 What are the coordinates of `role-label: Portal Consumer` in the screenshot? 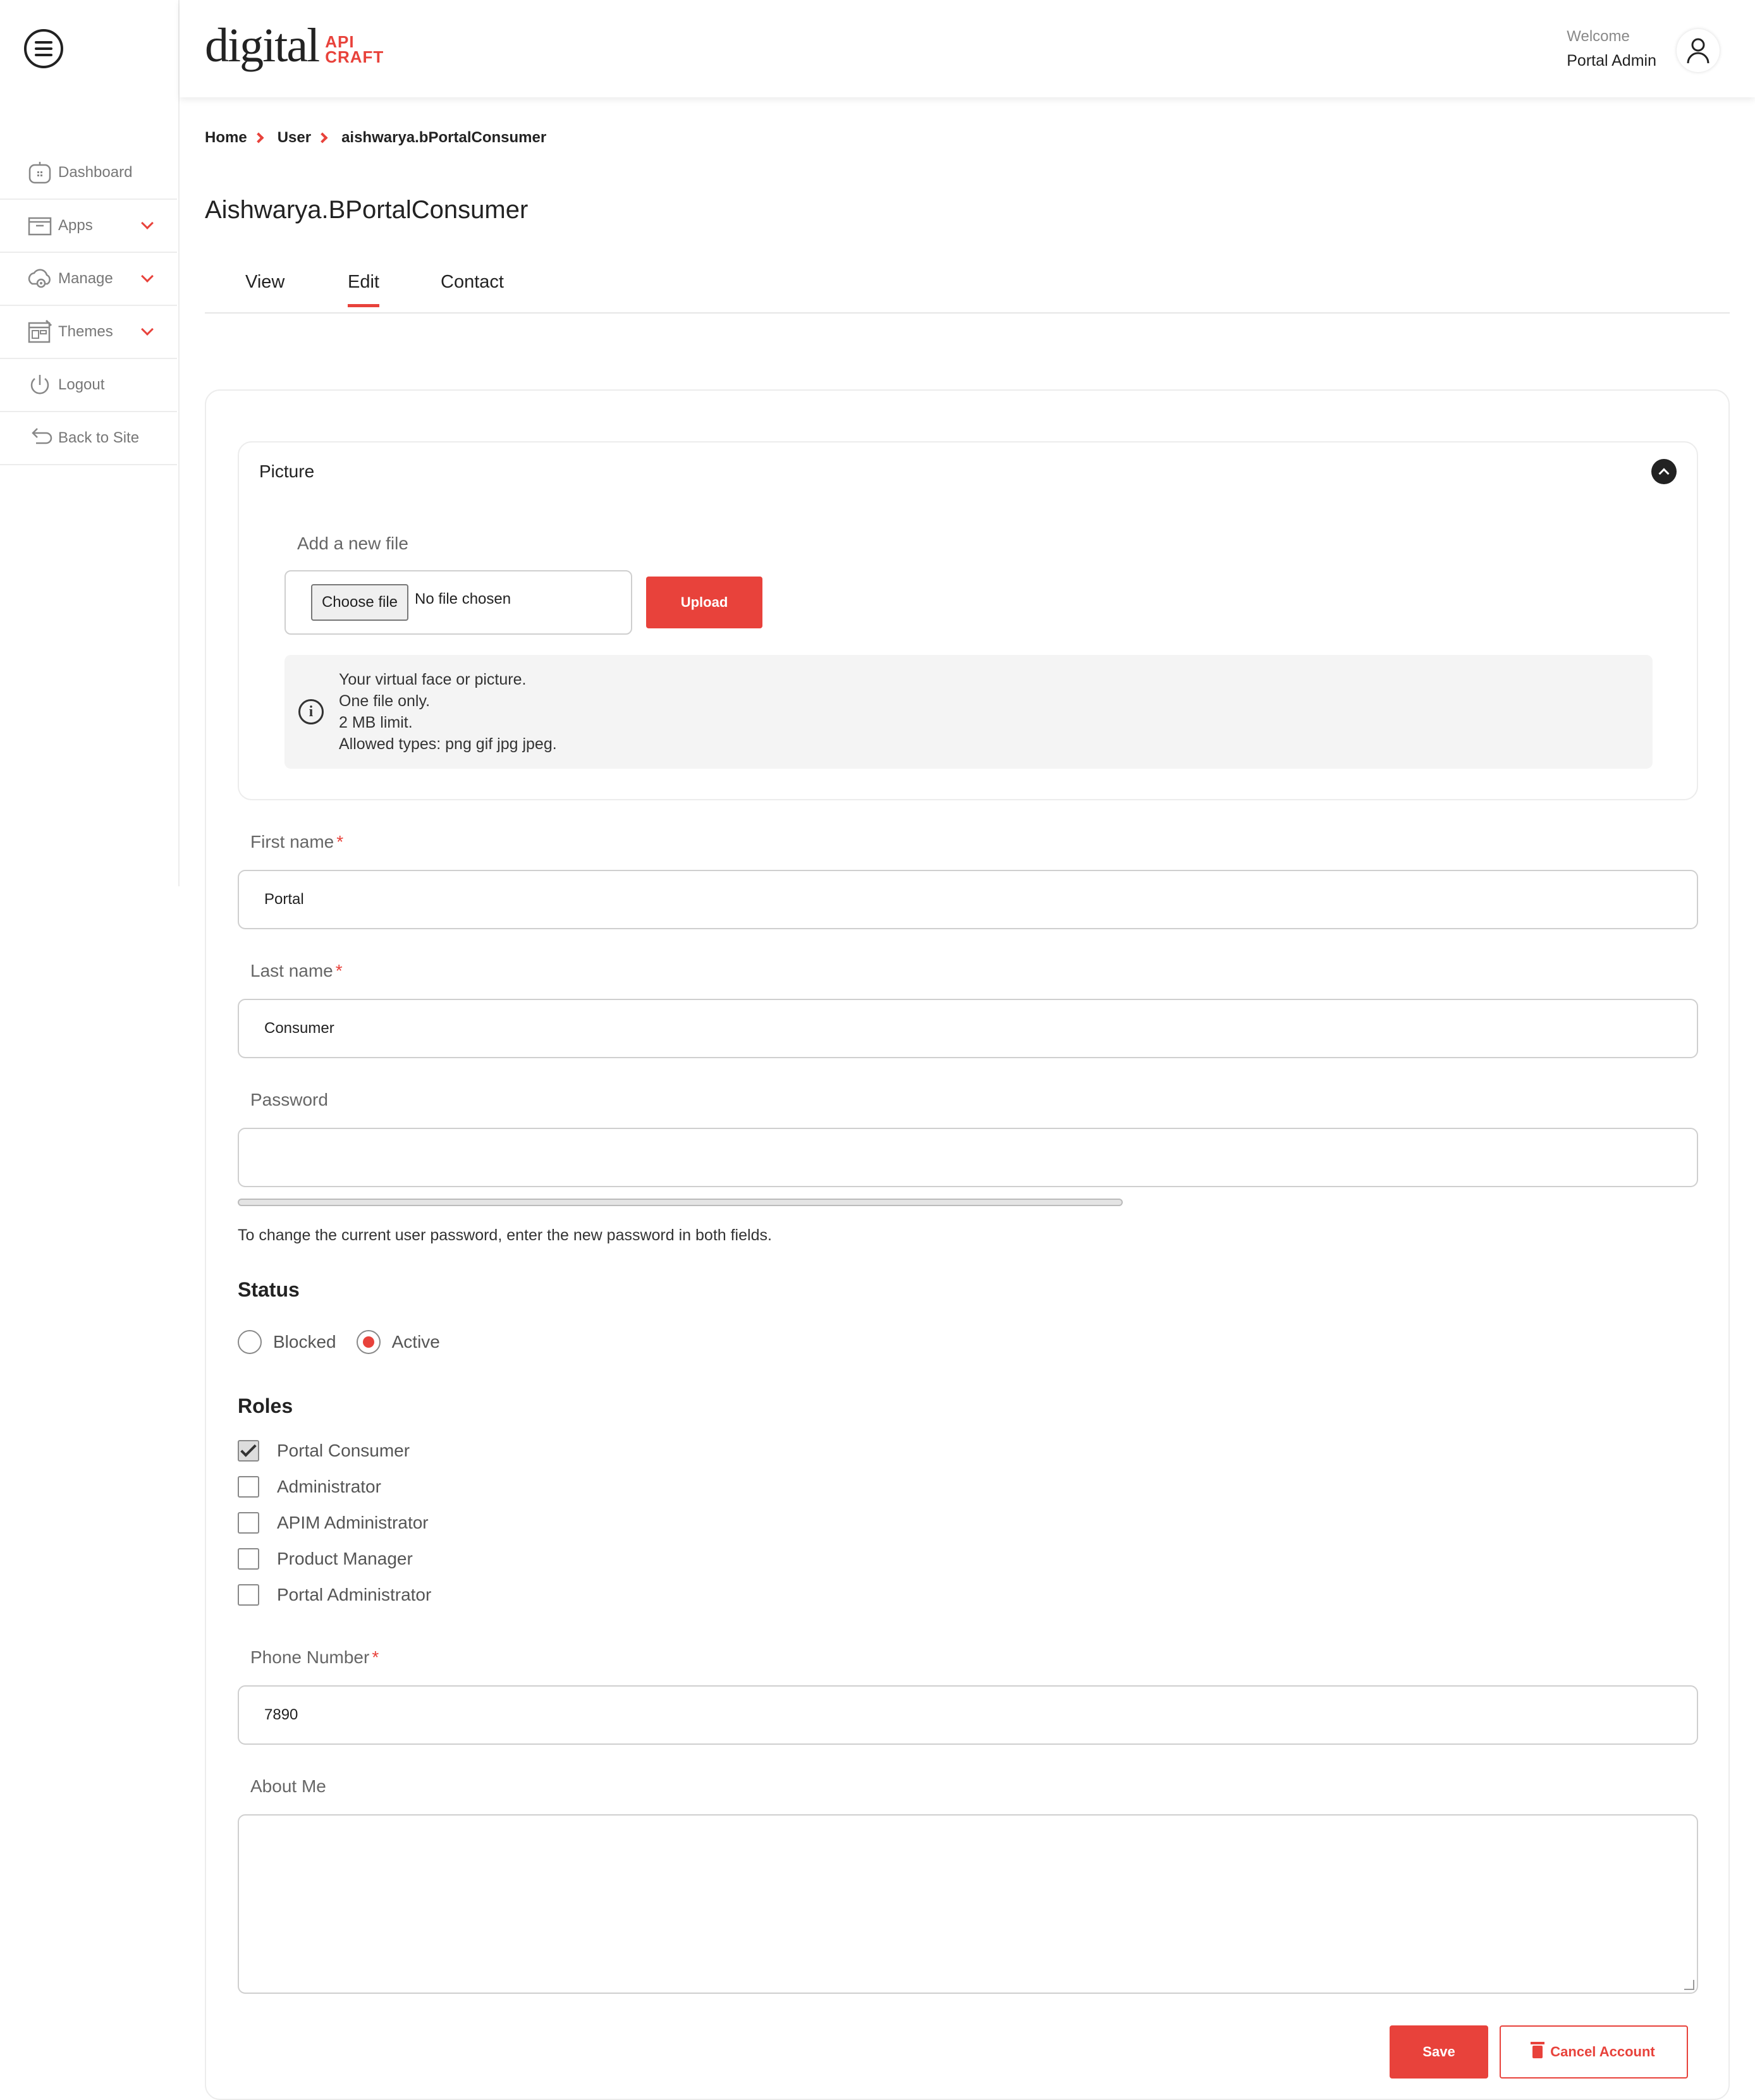 It's located at (343, 1450).